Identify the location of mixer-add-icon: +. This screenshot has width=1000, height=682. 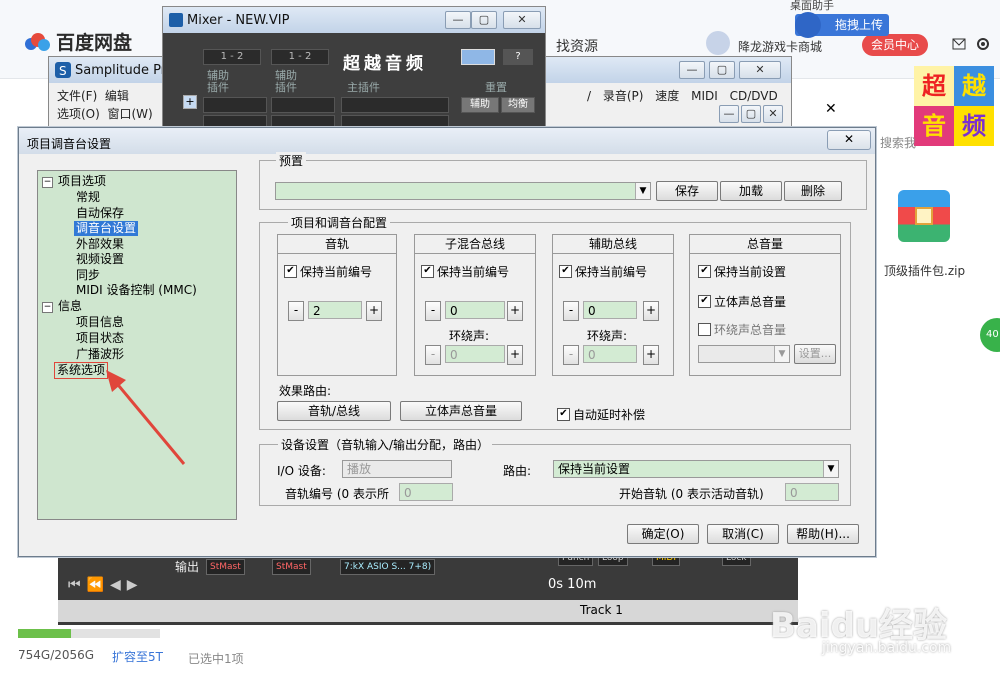
(190, 102).